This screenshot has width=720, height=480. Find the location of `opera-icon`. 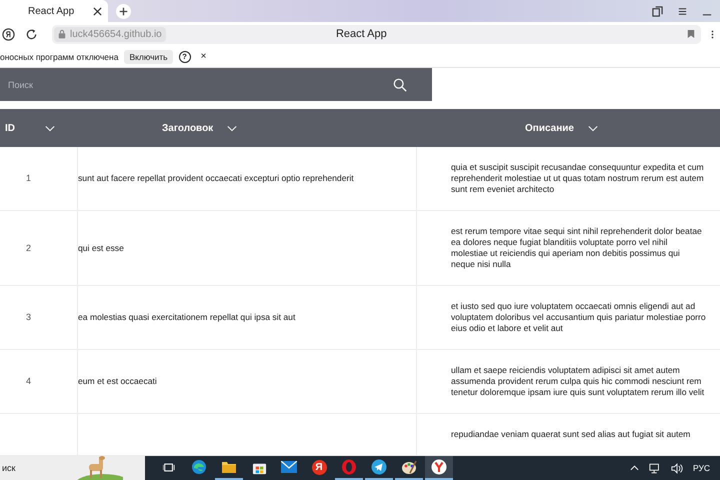

opera-icon is located at coordinates (349, 467).